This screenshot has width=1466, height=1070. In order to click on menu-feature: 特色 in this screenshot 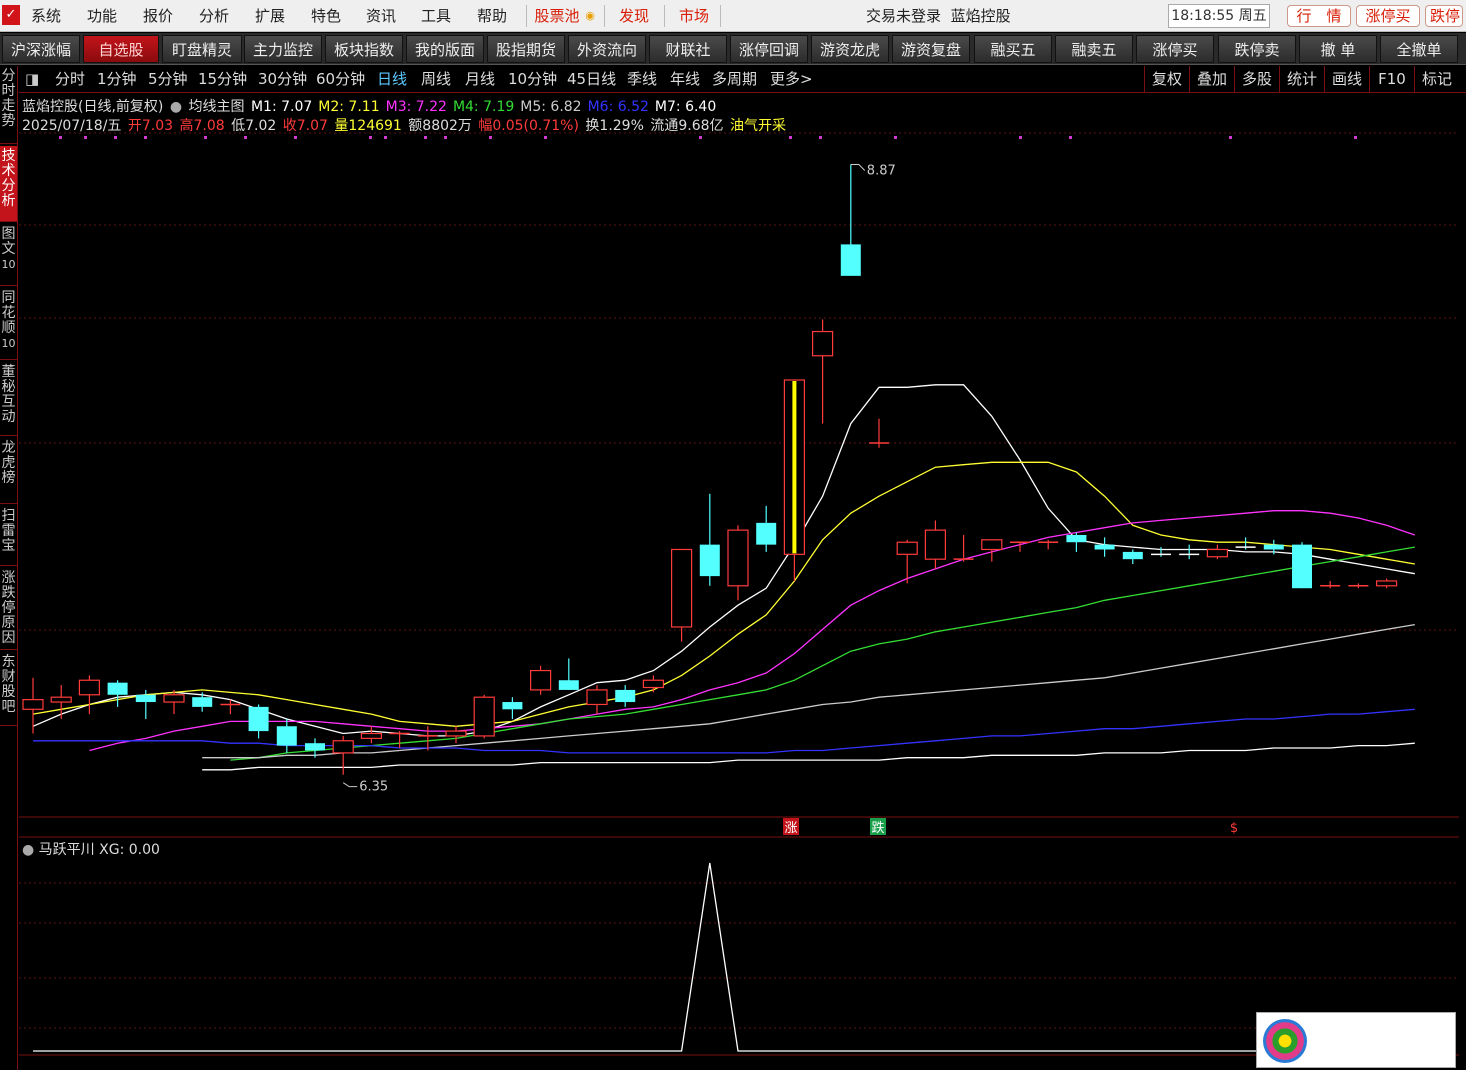, I will do `click(326, 16)`.